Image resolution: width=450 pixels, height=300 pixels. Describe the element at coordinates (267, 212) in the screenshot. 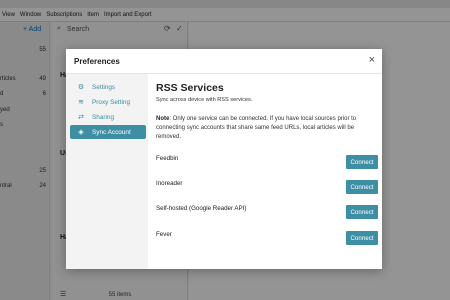

I see `service-row: Self-hosted (Google Reader API) Connect` at that location.